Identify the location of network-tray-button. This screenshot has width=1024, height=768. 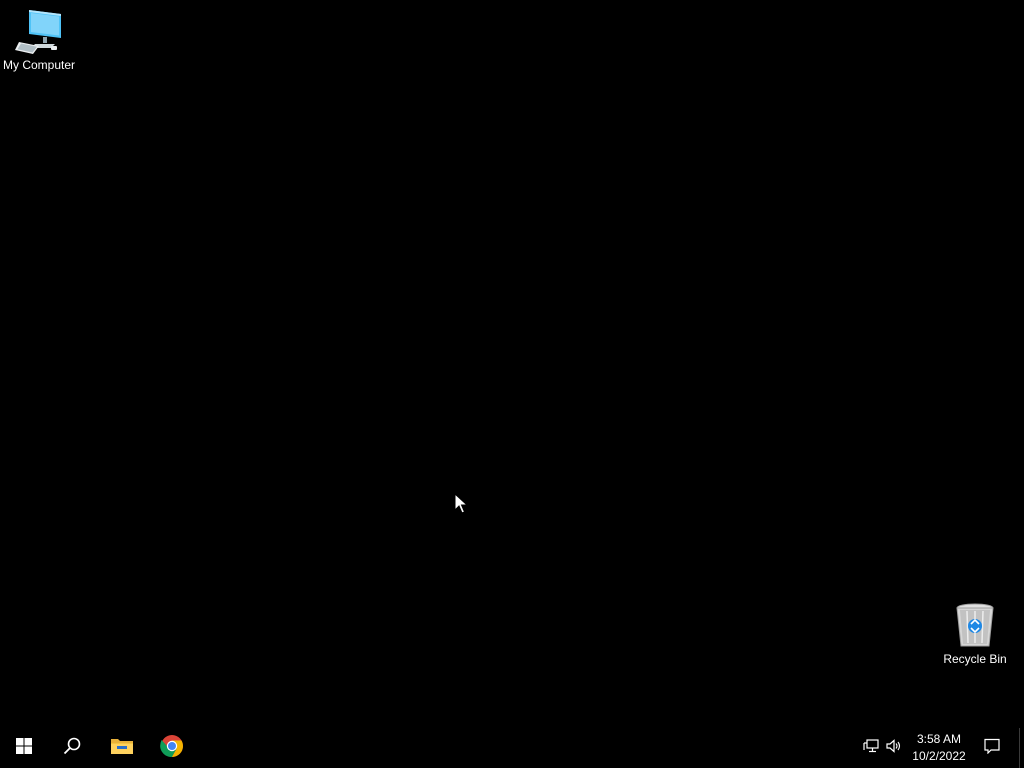
(871, 748).